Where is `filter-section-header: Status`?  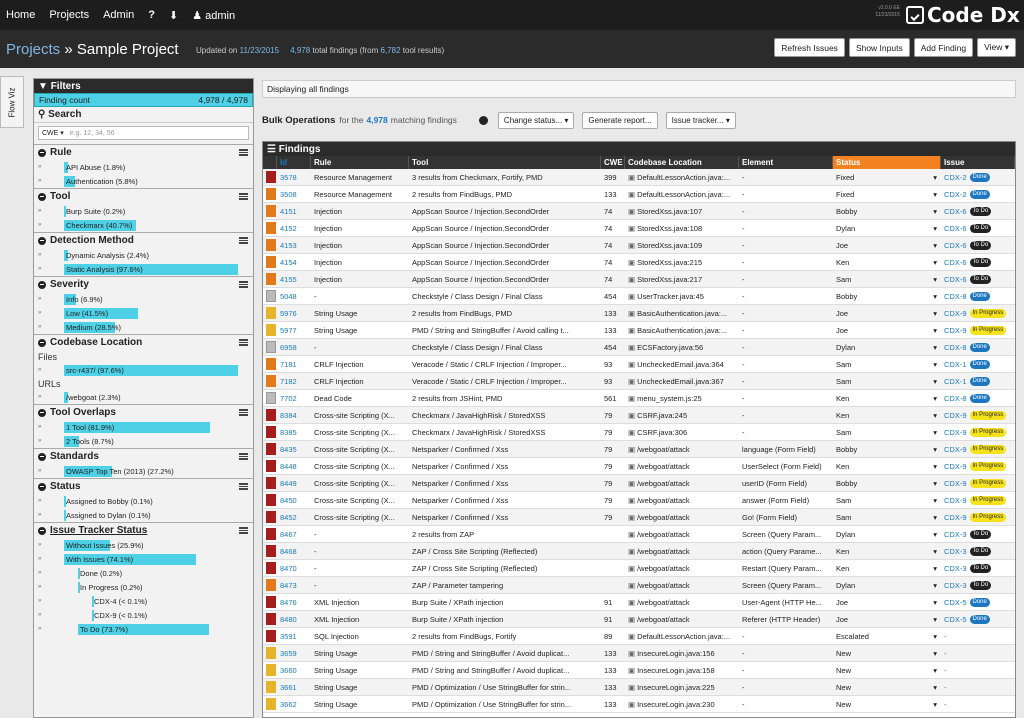 filter-section-header: Status is located at coordinates (143, 486).